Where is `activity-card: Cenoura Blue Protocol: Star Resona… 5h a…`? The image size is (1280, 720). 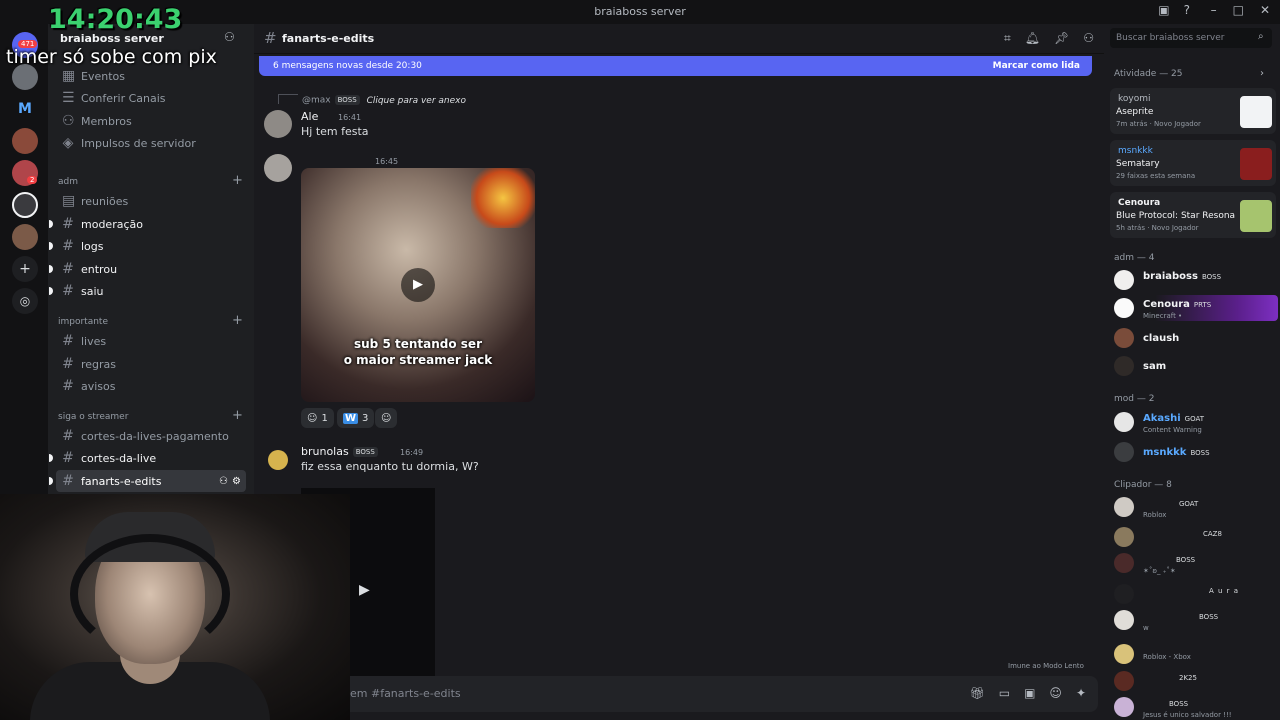
activity-card: Cenoura Blue Protocol: Star Resona… 5h a… is located at coordinates (1193, 215).